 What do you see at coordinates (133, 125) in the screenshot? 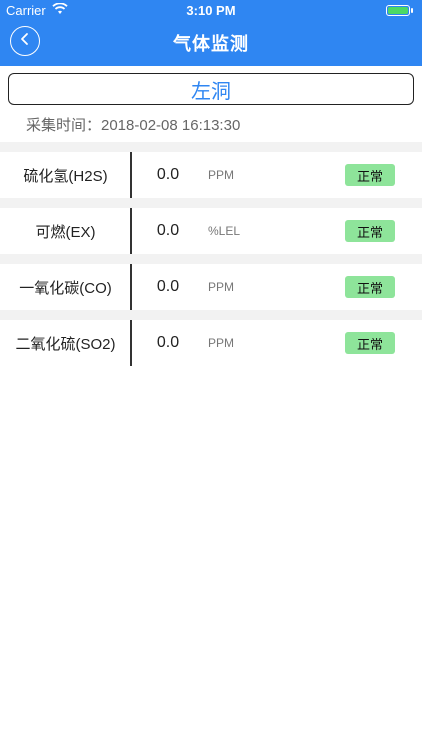
I see `collect-time: 采集时间：2018-02-08 16:13:30` at bounding box center [133, 125].